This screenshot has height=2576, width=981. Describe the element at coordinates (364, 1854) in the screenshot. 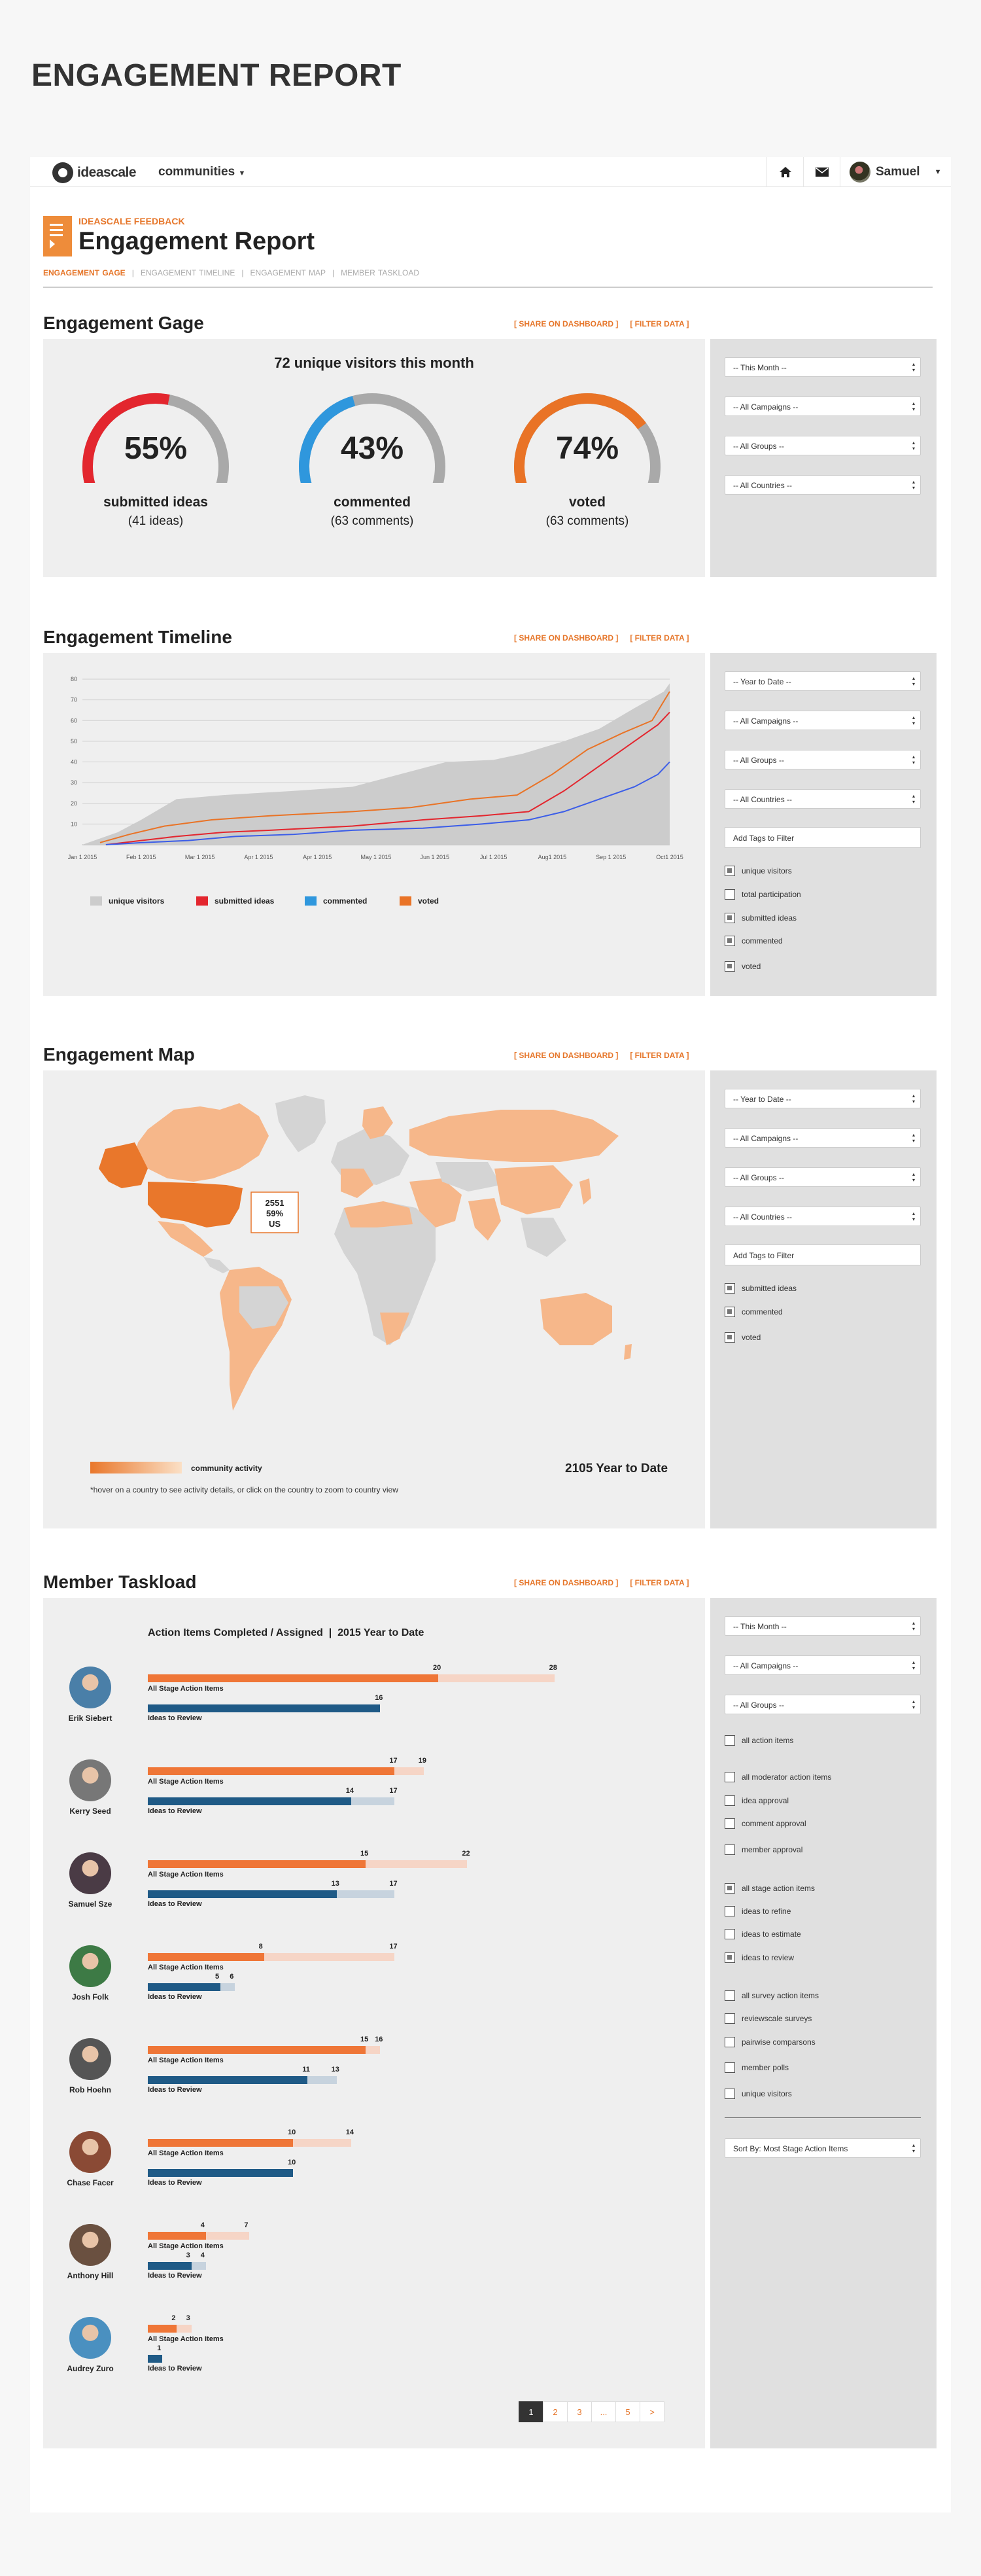

I see `action-items-completed-value: 15` at that location.